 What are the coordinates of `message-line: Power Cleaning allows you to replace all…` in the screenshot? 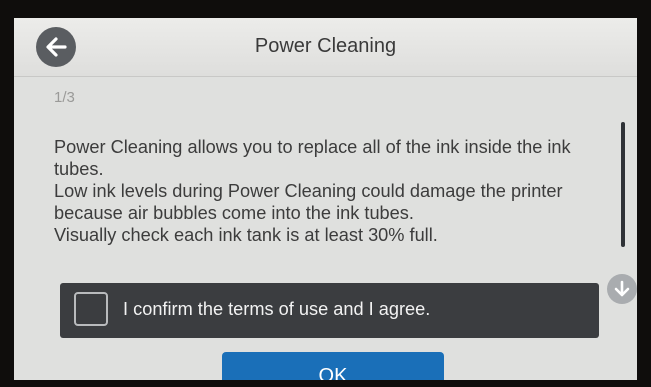 It's located at (312, 158).